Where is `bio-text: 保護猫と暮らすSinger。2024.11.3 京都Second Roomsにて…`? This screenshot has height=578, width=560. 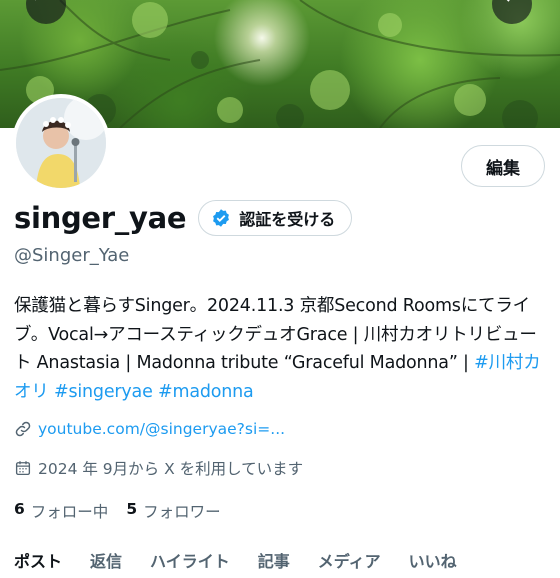
bio-text: 保護猫と暮らすSinger。2024.11.3 京都Second Roomsにて… is located at coordinates (275, 334).